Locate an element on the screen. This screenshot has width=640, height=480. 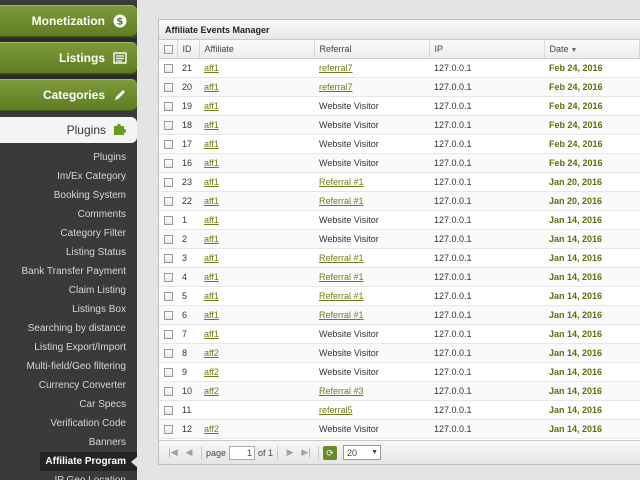
table-row: 23 aff1 Referral #1 127.0.0.1 Jan 20, 2016 is located at coordinates (399, 182).